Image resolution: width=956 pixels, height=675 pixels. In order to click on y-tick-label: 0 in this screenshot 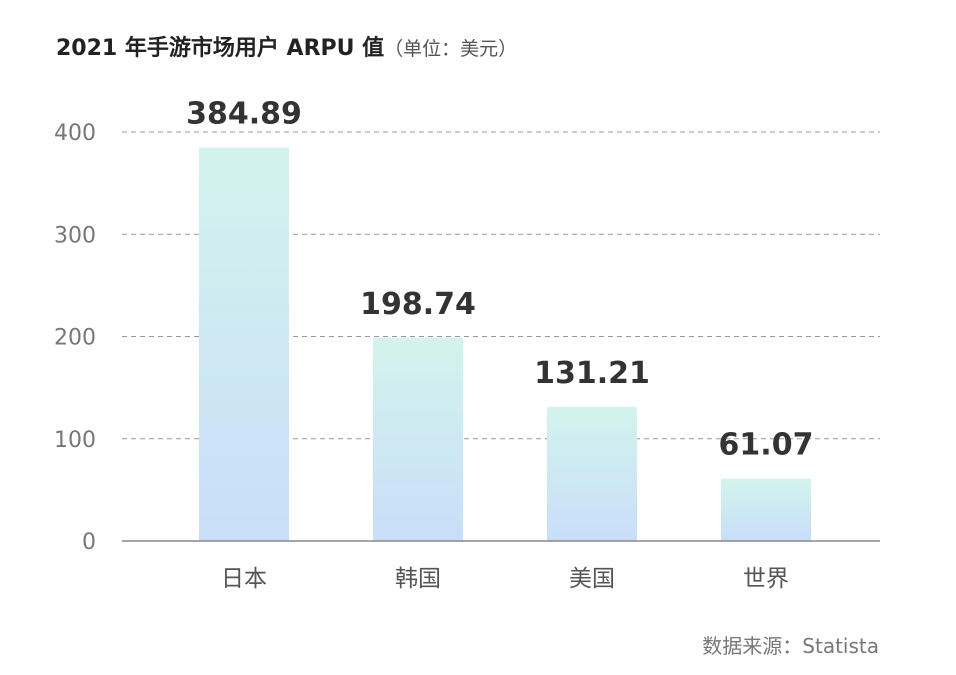, I will do `click(89, 542)`.